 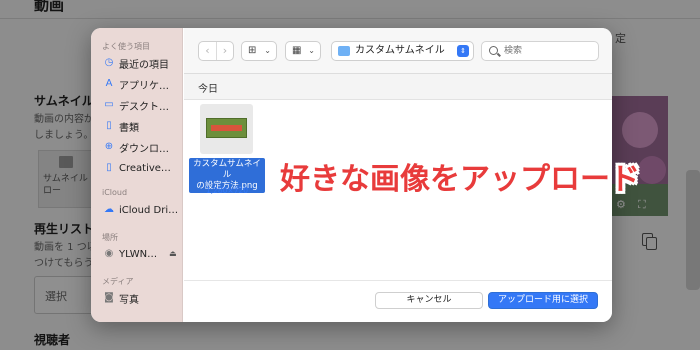 I want to click on sidebar-item-photos: ◙ 写真, so click(x=139, y=298).